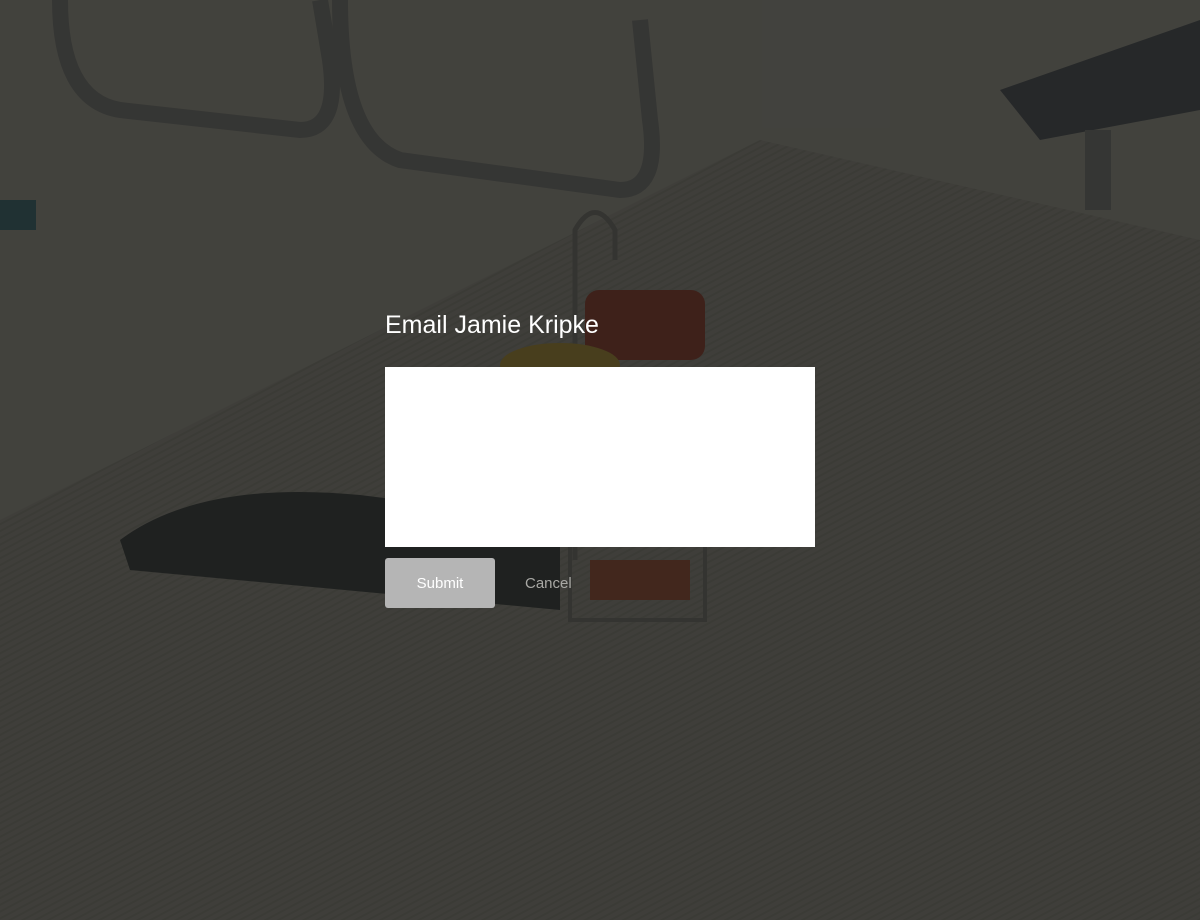  What do you see at coordinates (440, 583) in the screenshot?
I see `submit-button: Submit` at bounding box center [440, 583].